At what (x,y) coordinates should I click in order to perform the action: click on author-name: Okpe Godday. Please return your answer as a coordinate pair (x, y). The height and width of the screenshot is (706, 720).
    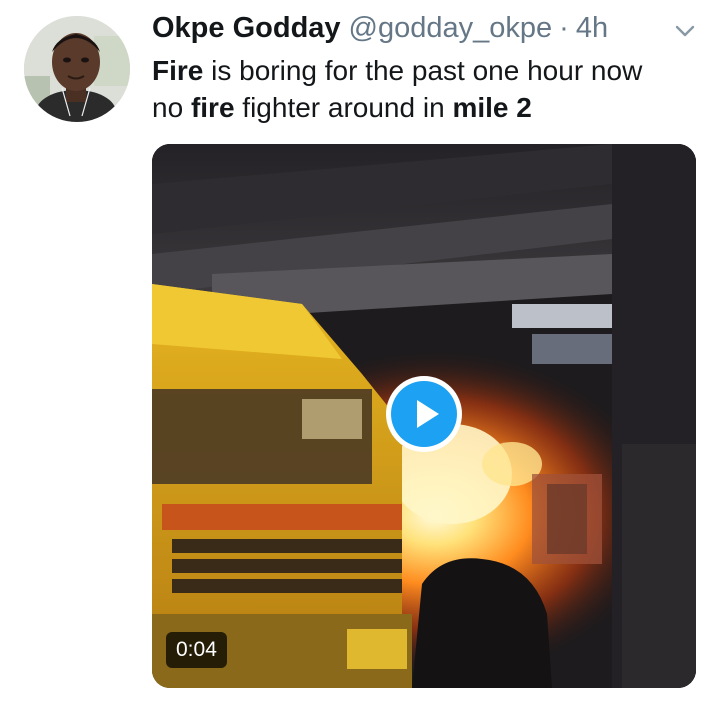
    Looking at the image, I should click on (246, 28).